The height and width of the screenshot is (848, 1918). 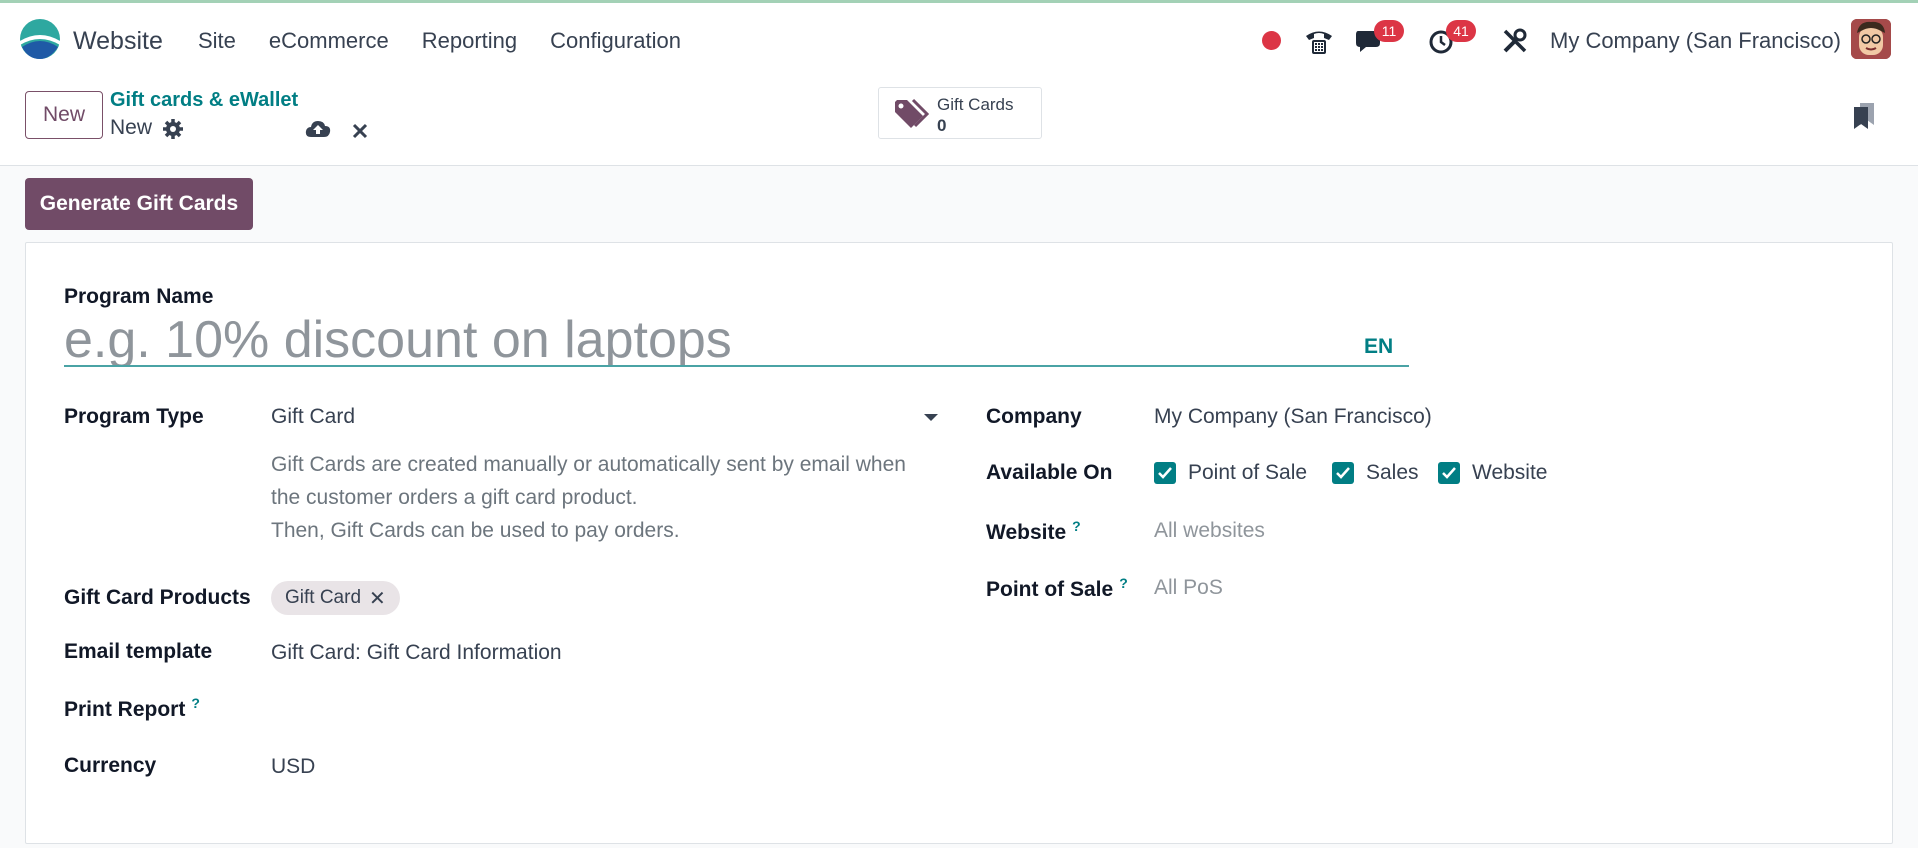 What do you see at coordinates (1461, 31) in the screenshot?
I see `activities-badge: 41` at bounding box center [1461, 31].